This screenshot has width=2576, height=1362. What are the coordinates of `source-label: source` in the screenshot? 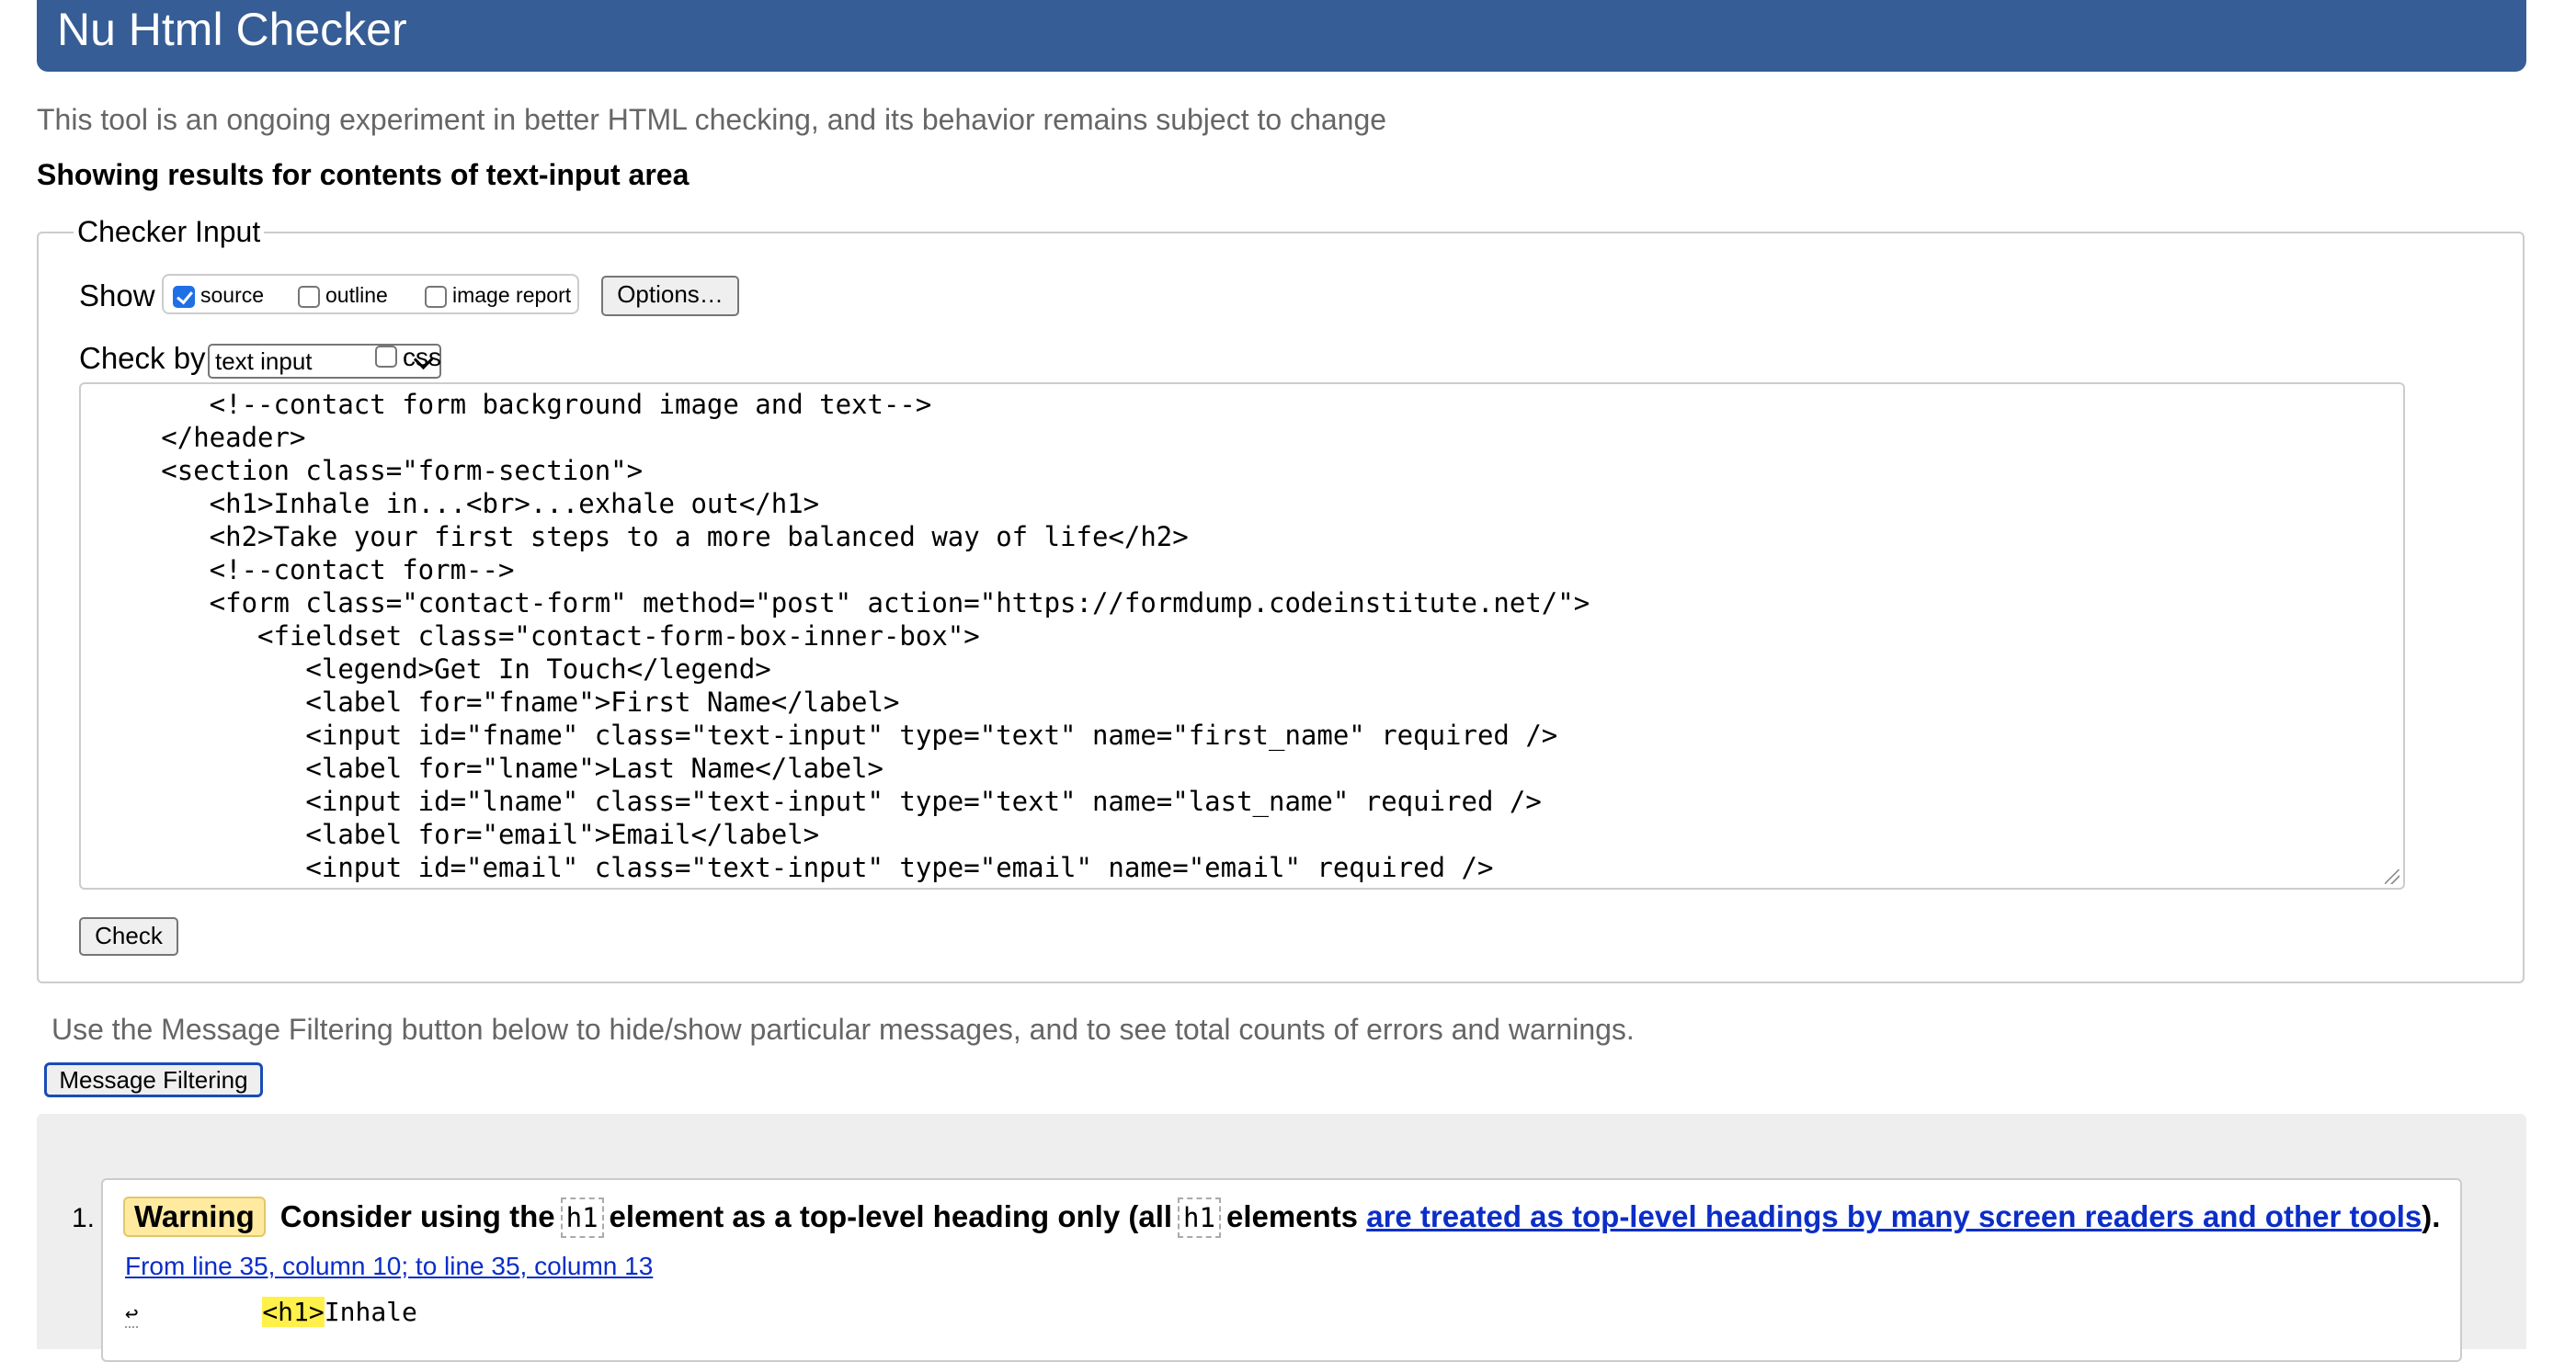 It's located at (232, 295).